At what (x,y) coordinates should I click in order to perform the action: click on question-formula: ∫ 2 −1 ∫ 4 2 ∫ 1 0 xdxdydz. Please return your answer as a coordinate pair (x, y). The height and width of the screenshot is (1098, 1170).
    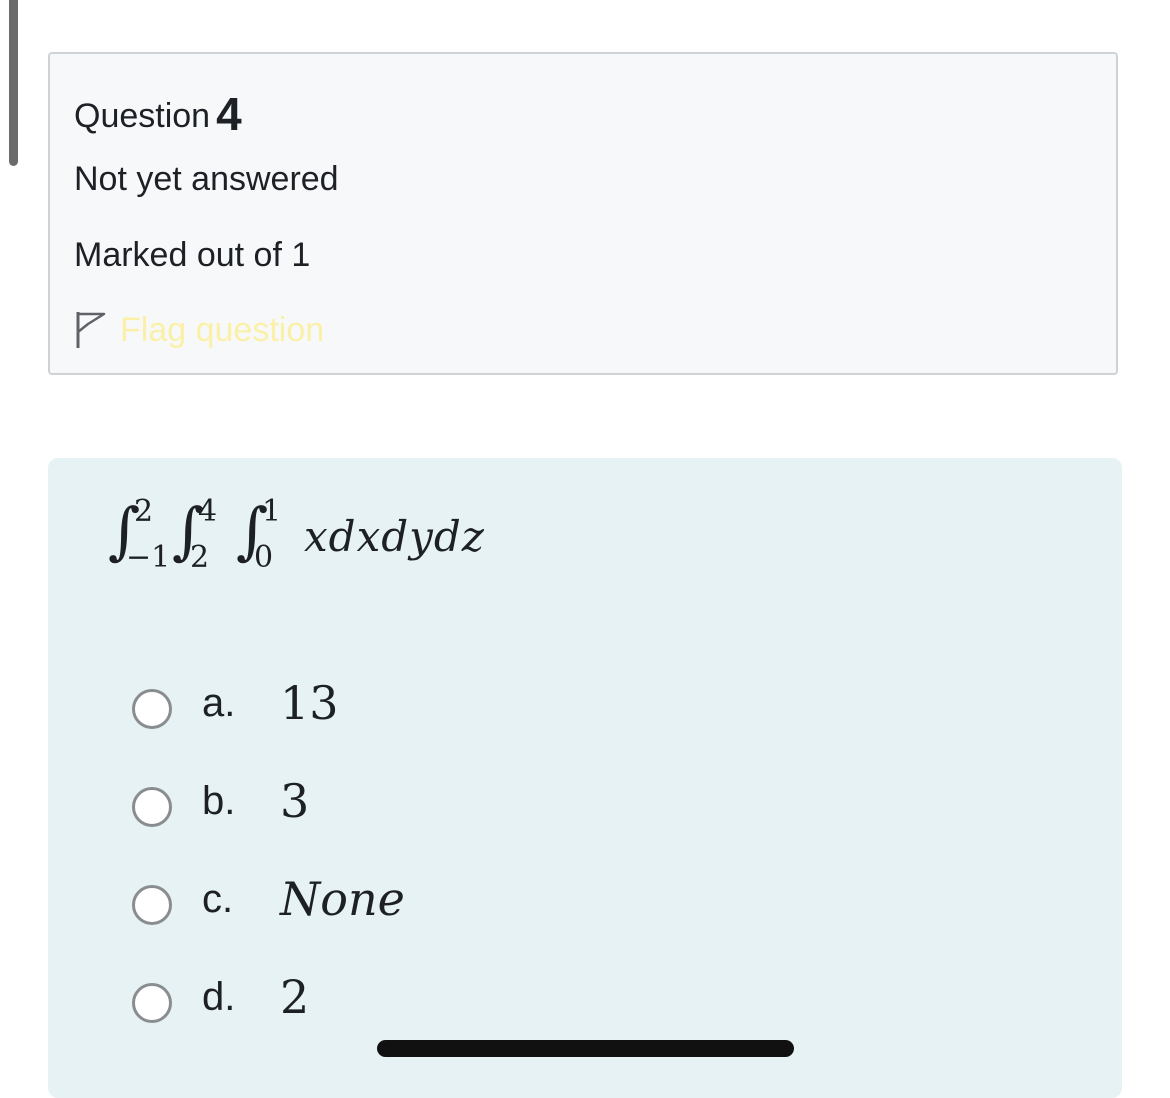
    Looking at the image, I should click on (296, 534).